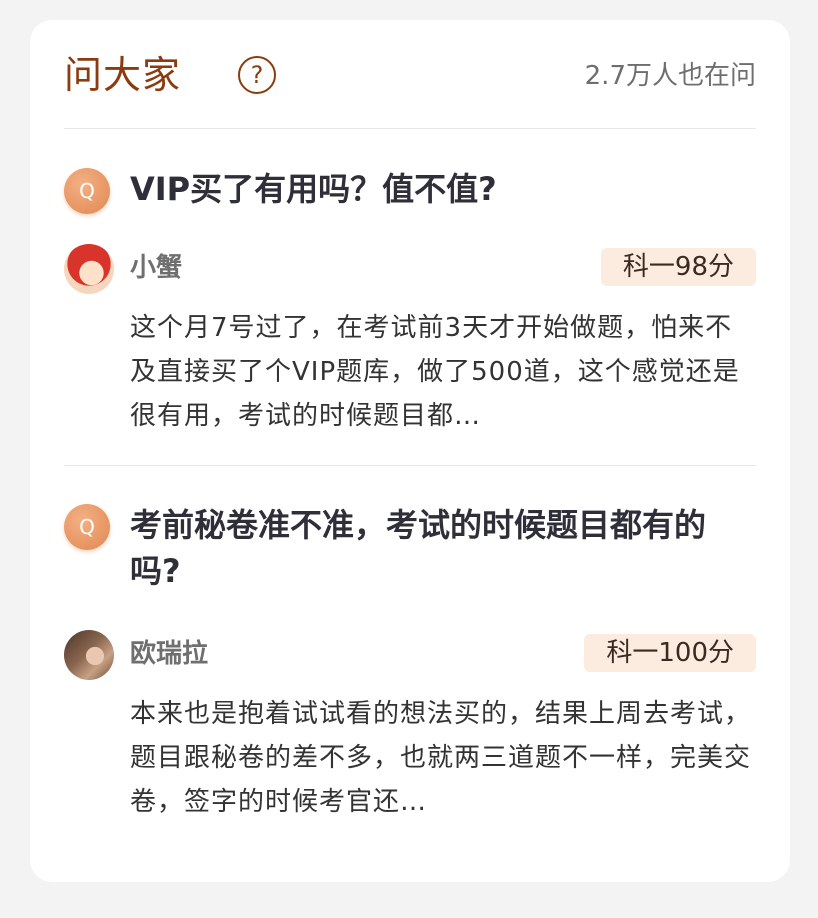 The width and height of the screenshot is (818, 918). Describe the element at coordinates (410, 82) in the screenshot. I see `card-header: 问大家 ? 2.7万人也在问` at that location.